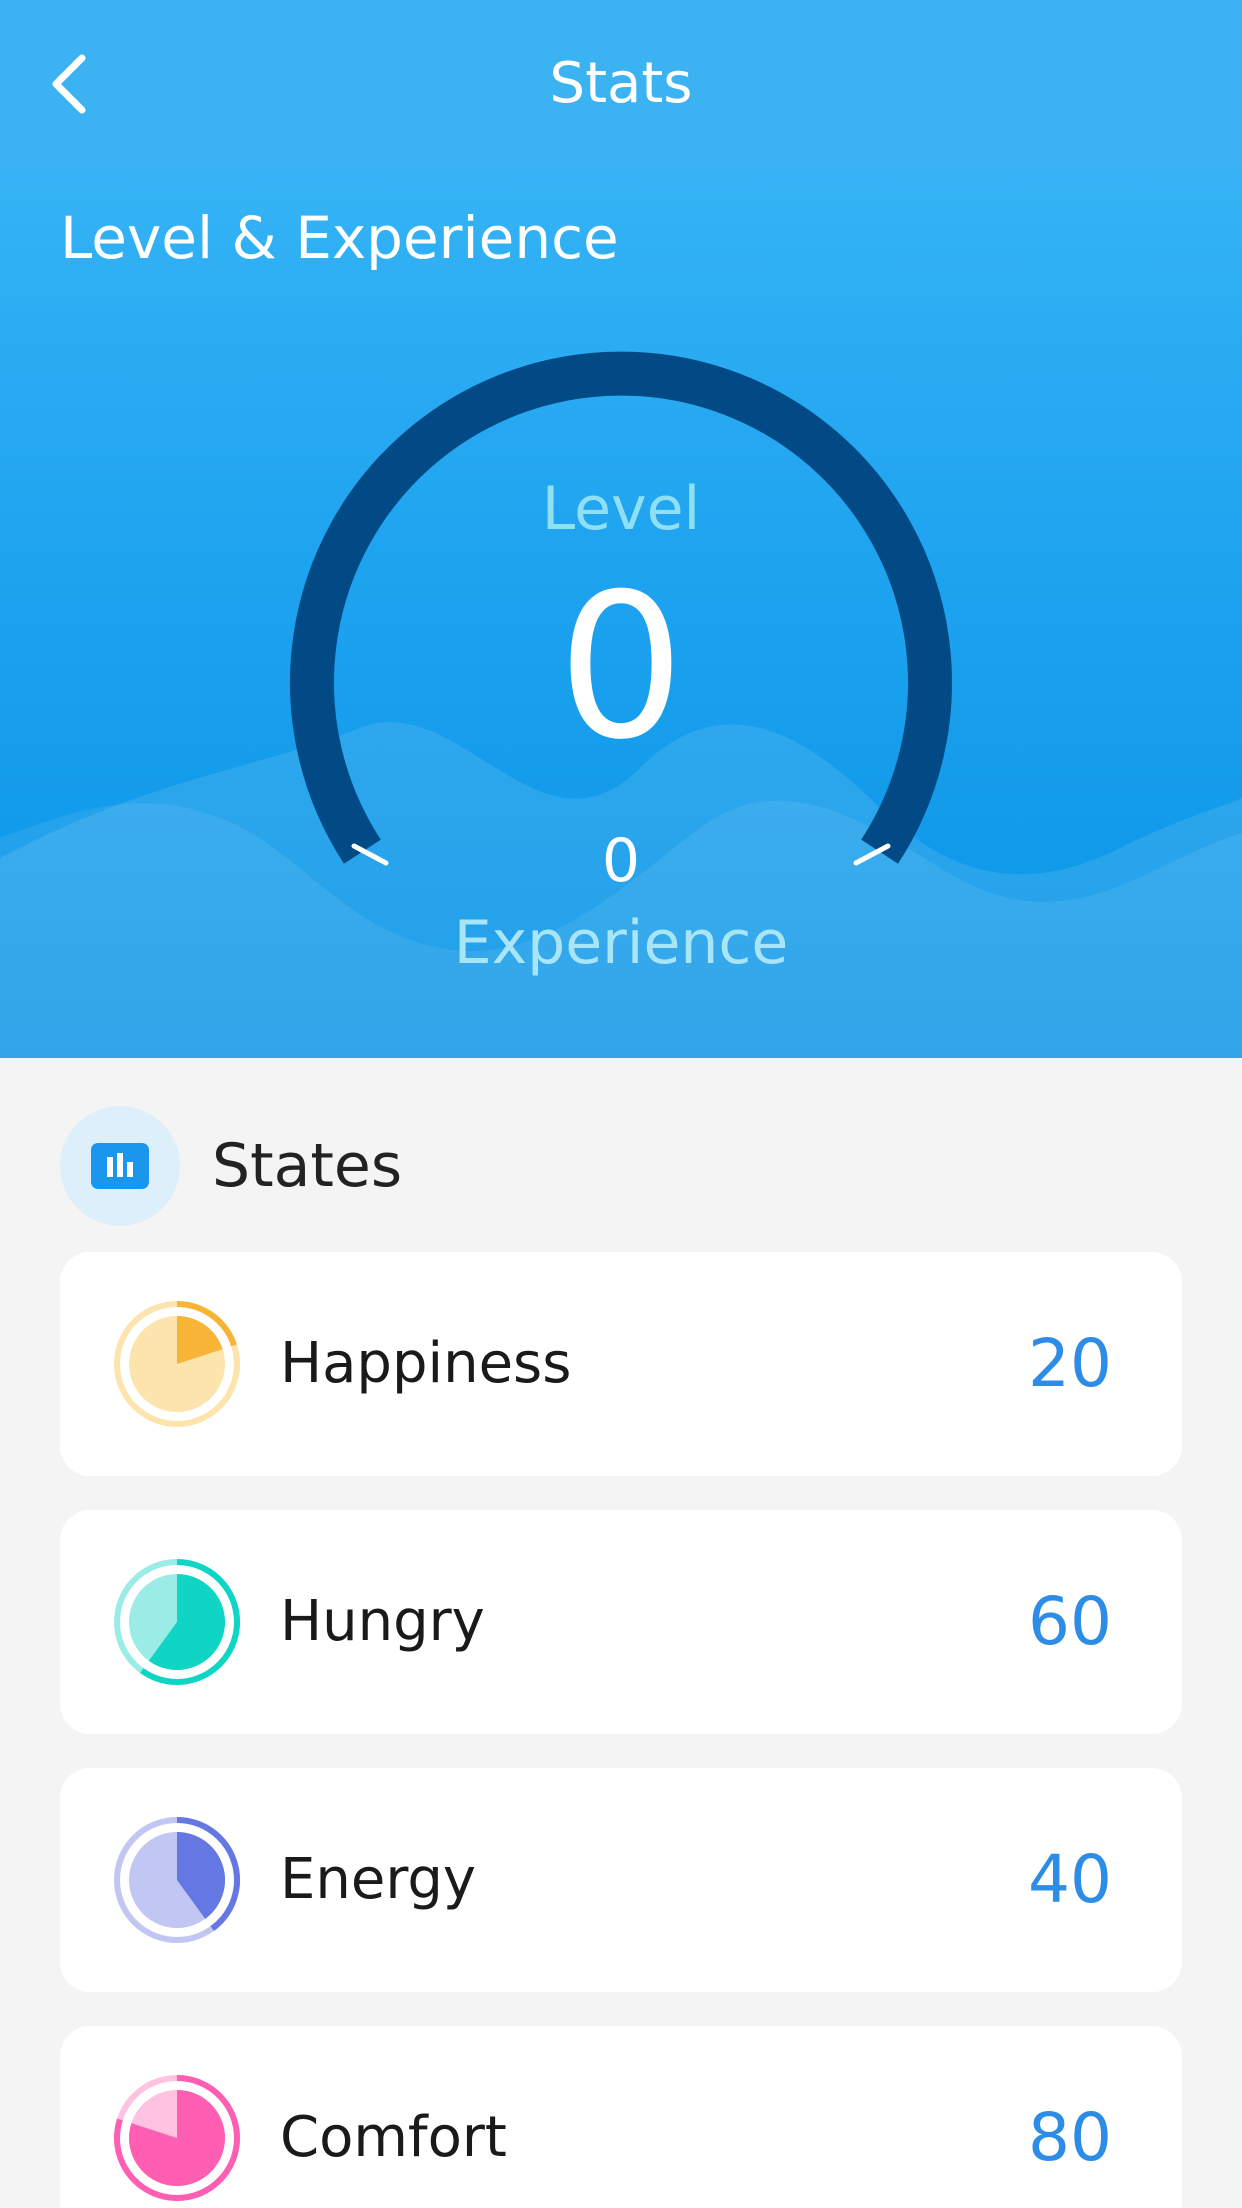 The image size is (1242, 2208). I want to click on stat-label: Hungry, so click(382, 1621).